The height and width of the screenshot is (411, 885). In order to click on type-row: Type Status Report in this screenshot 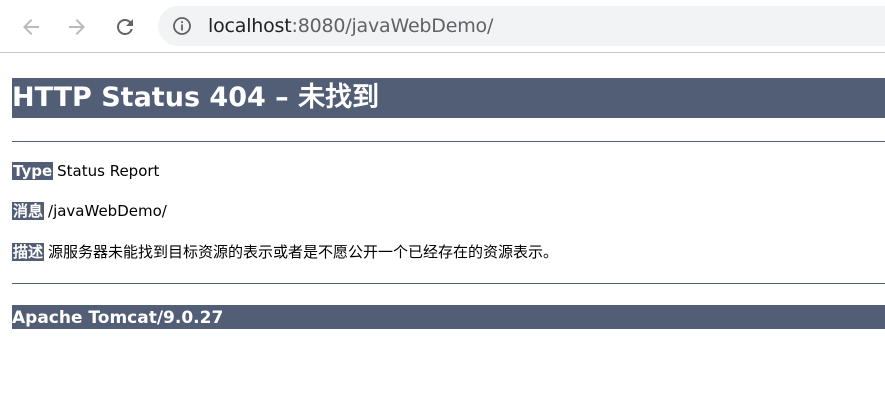, I will do `click(85, 171)`.